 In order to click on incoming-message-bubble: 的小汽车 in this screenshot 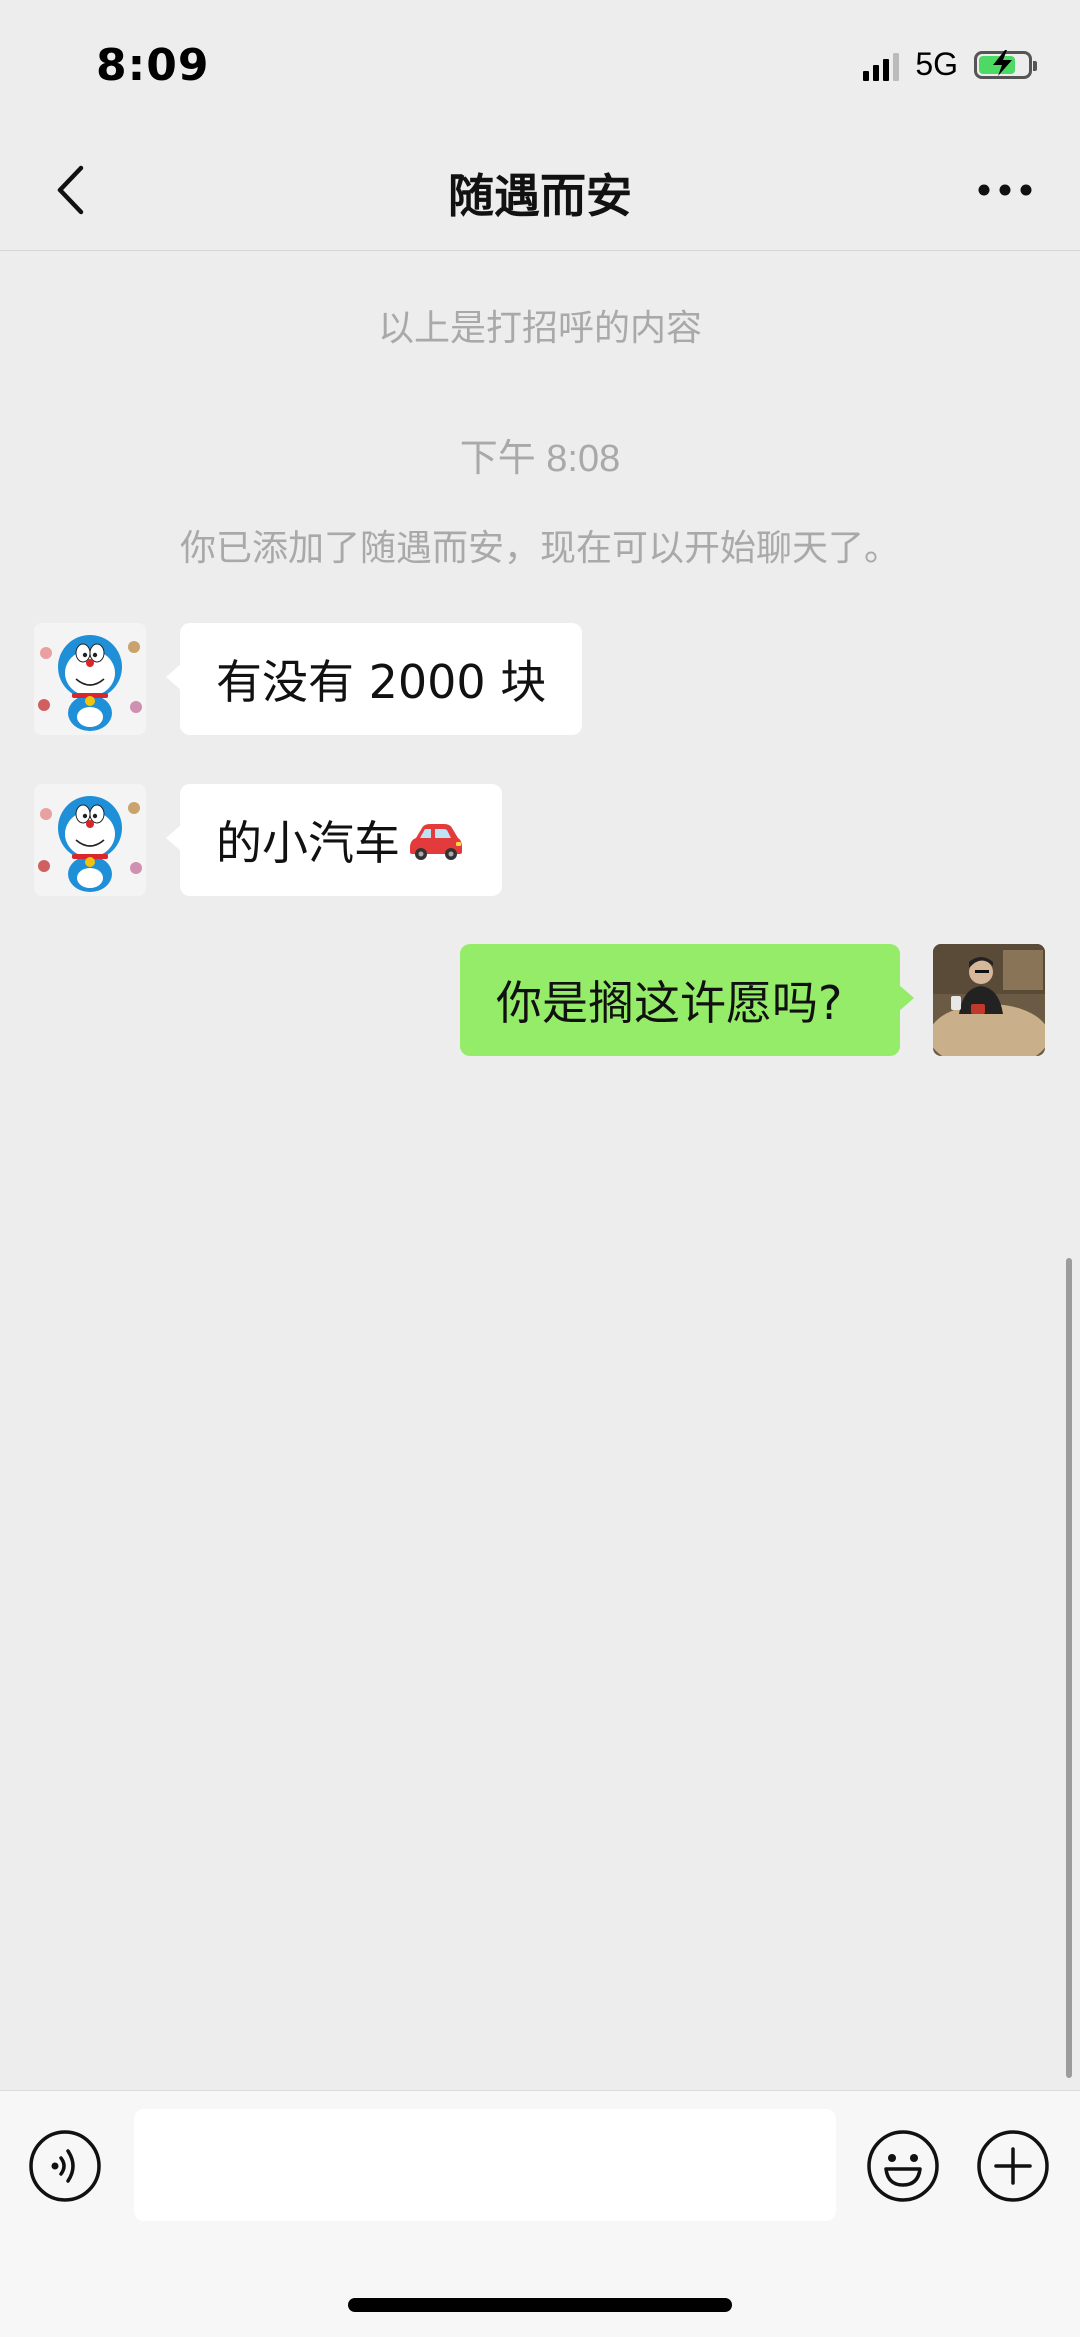, I will do `click(334, 840)`.